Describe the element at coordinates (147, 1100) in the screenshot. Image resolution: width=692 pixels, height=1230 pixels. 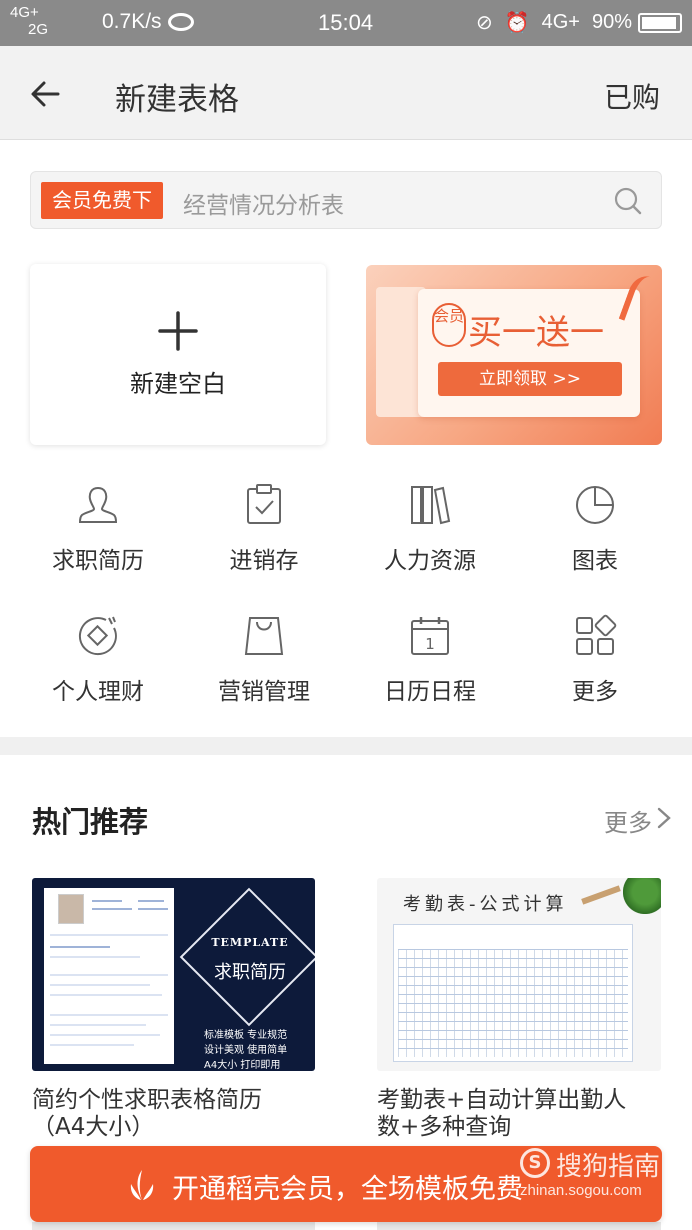
I see `template-name-line: 简约个性求职表格简历` at that location.